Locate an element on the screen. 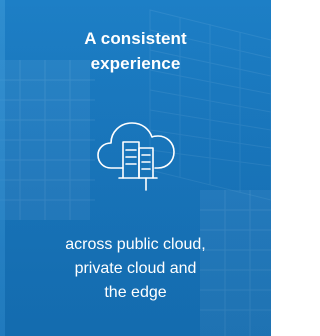 This screenshot has height=336, width=320. caption-line-1: across public cloud, is located at coordinates (135, 244).